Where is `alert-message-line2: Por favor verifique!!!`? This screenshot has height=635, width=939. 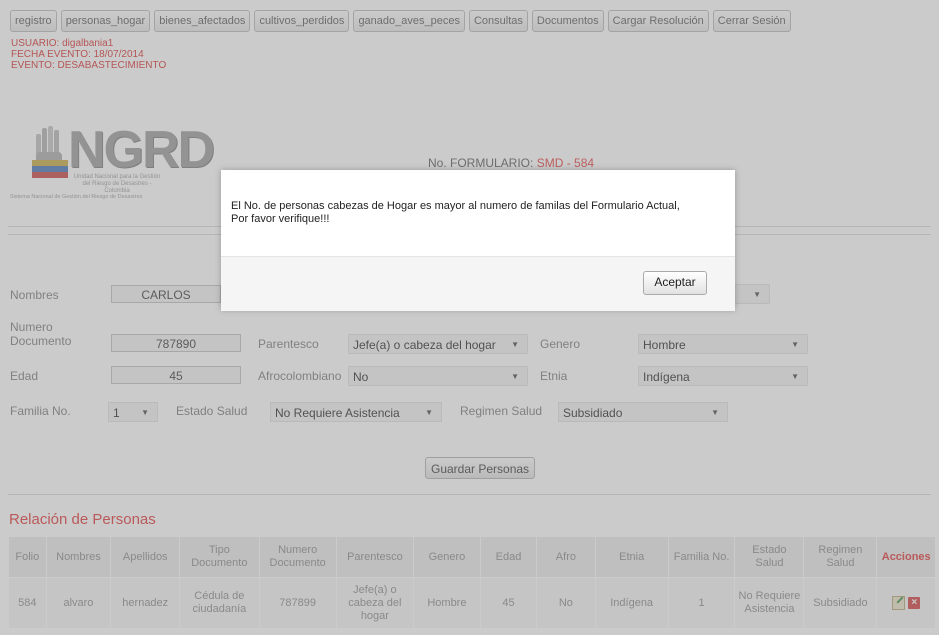
alert-message-line2: Por favor verifique!!! is located at coordinates (280, 219).